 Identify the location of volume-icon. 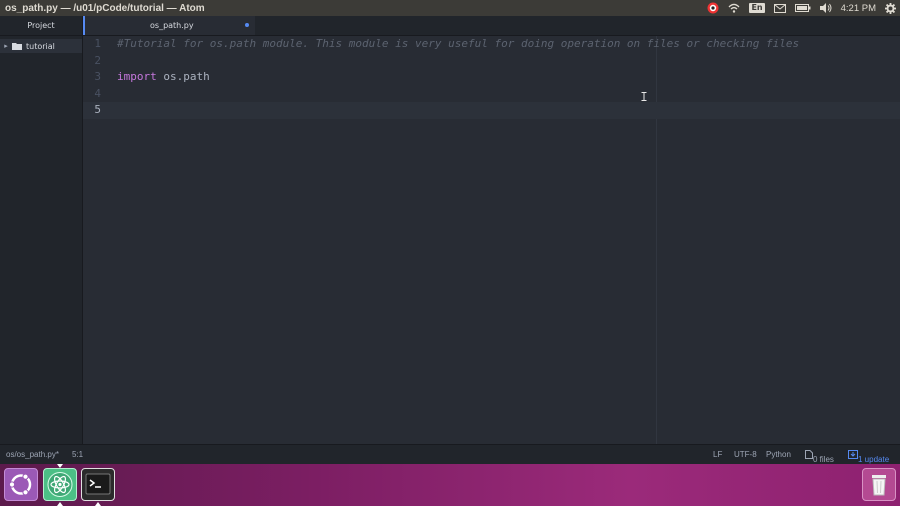
(825, 8).